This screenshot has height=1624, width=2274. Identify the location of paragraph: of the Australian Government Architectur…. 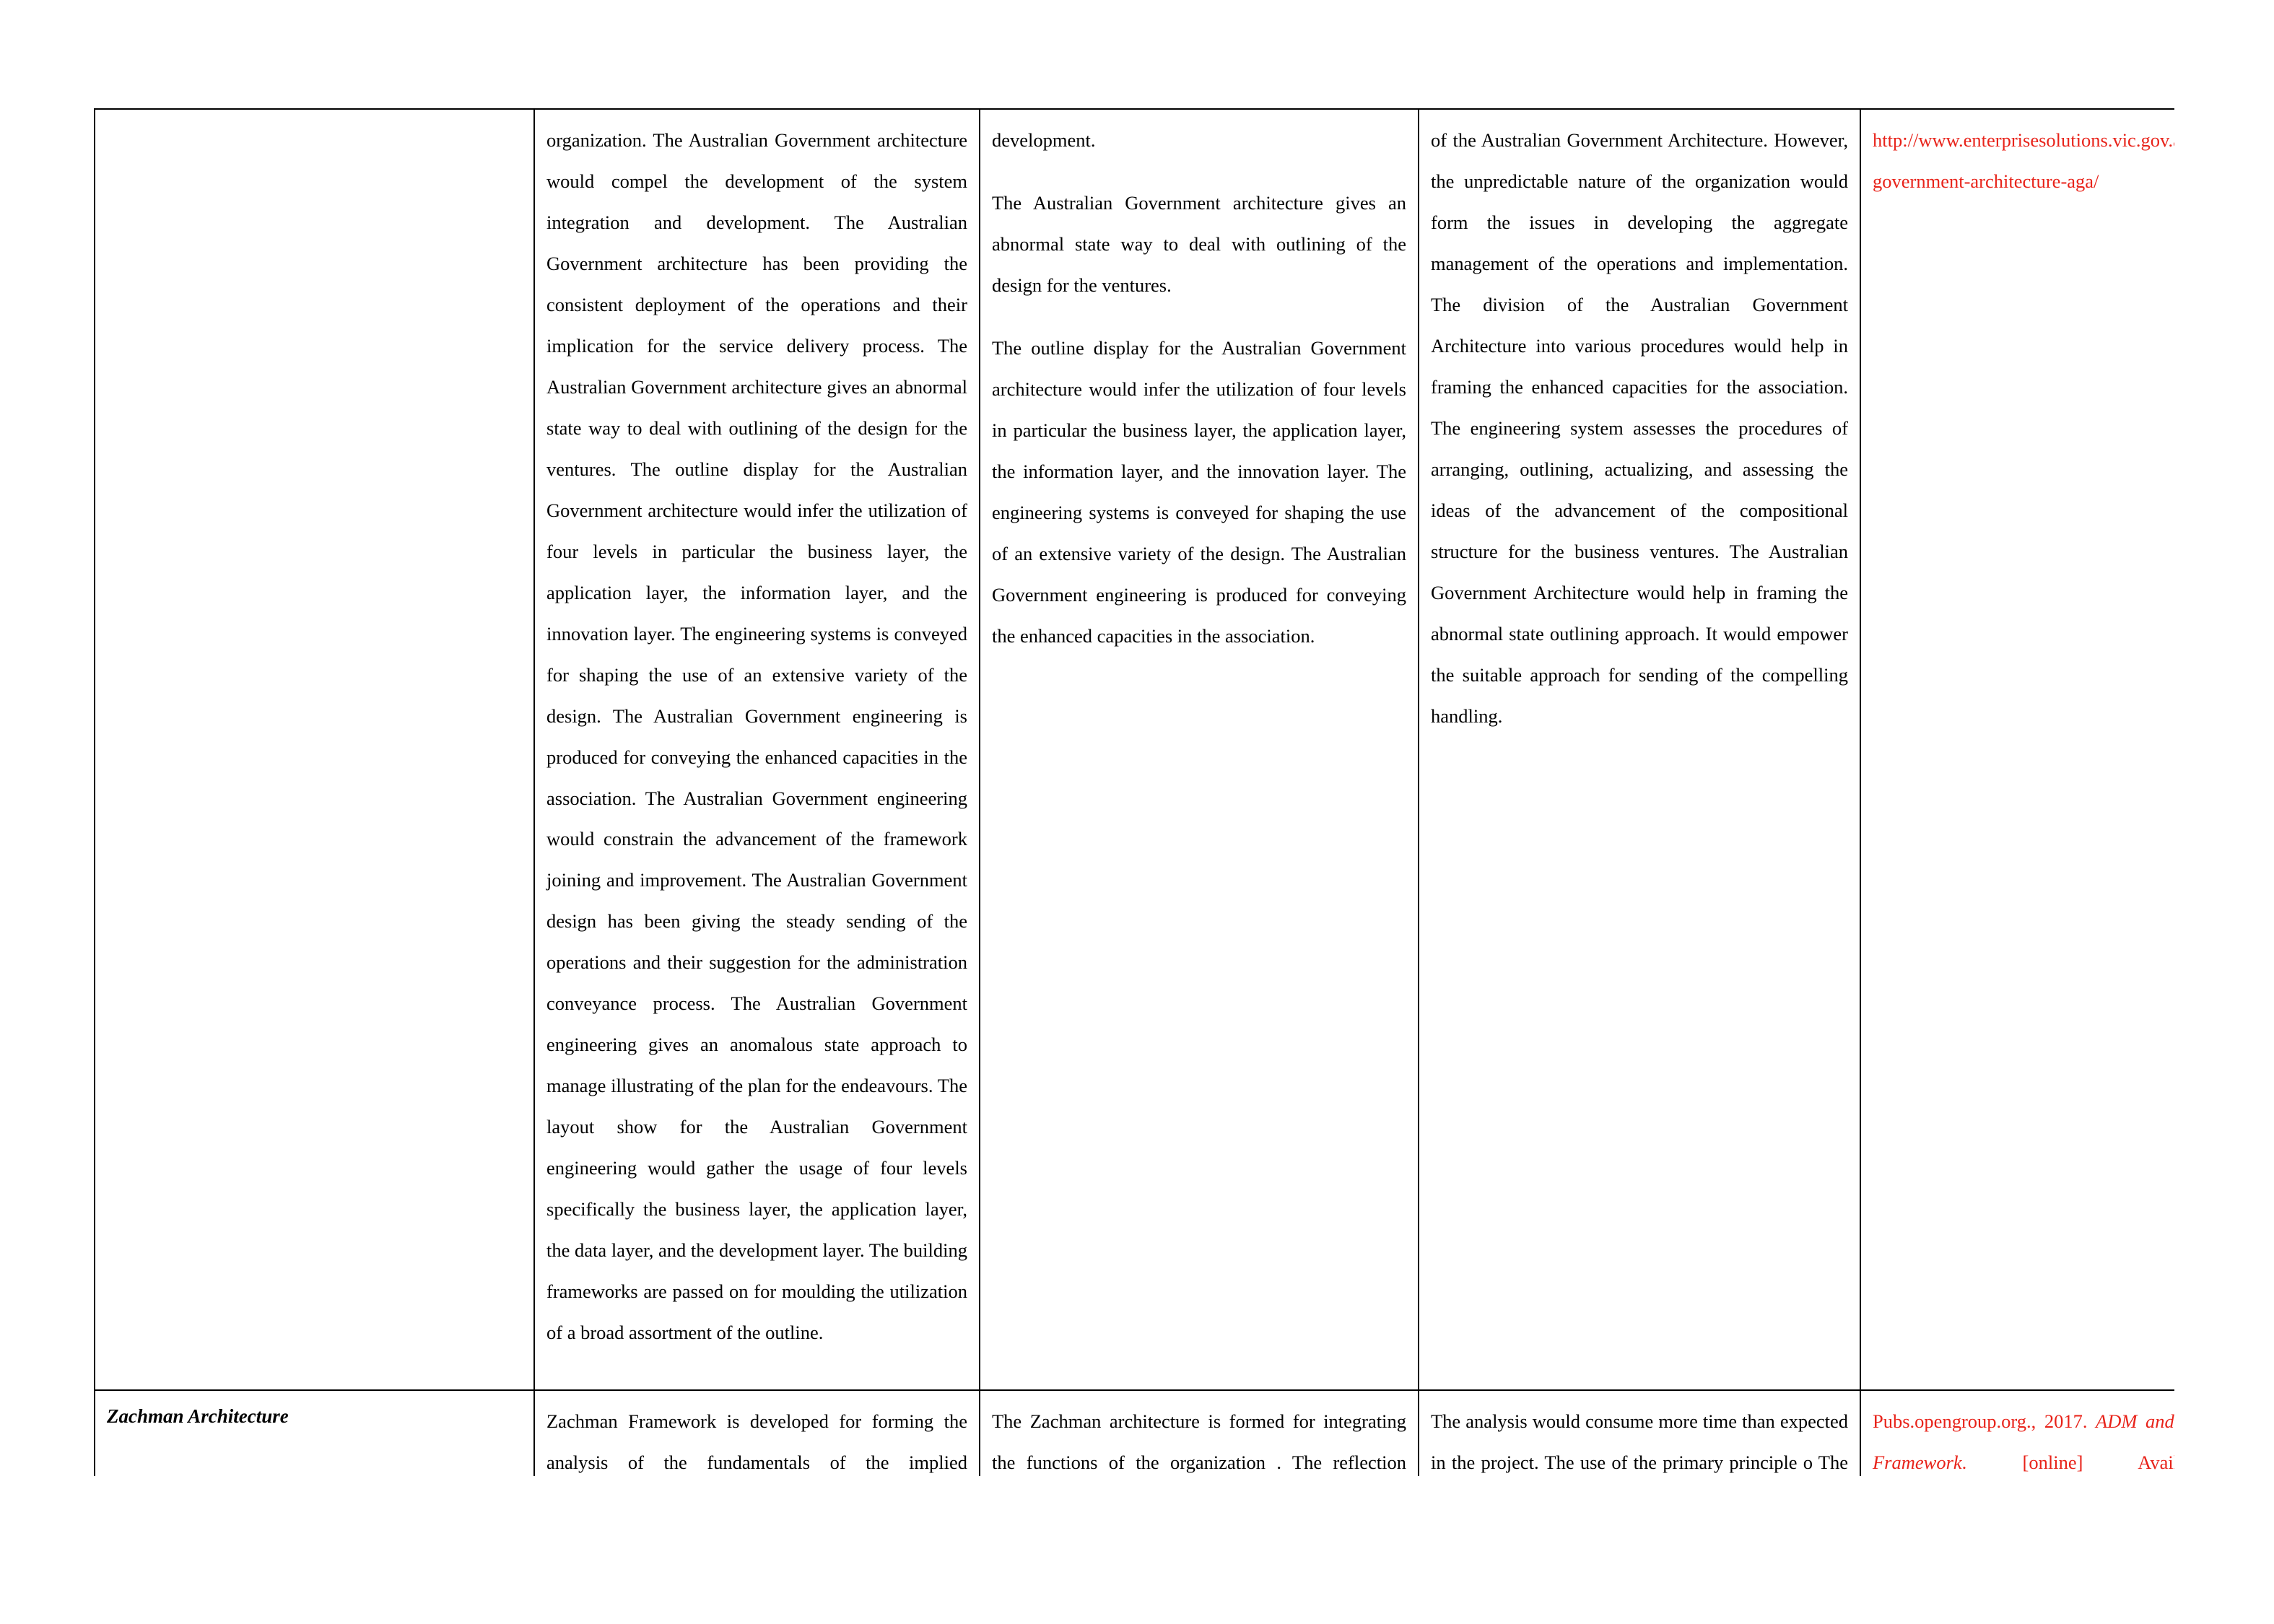
(1640, 428).